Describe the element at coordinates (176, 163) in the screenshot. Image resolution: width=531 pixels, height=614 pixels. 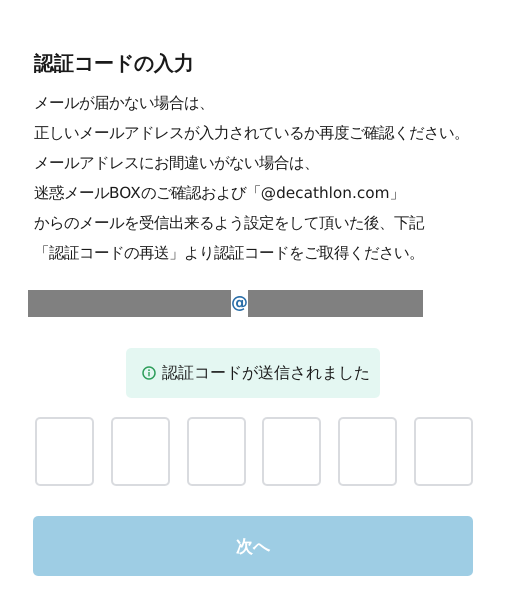
I see `description-line: メールアドレスにお間違いがない場合は、` at that location.